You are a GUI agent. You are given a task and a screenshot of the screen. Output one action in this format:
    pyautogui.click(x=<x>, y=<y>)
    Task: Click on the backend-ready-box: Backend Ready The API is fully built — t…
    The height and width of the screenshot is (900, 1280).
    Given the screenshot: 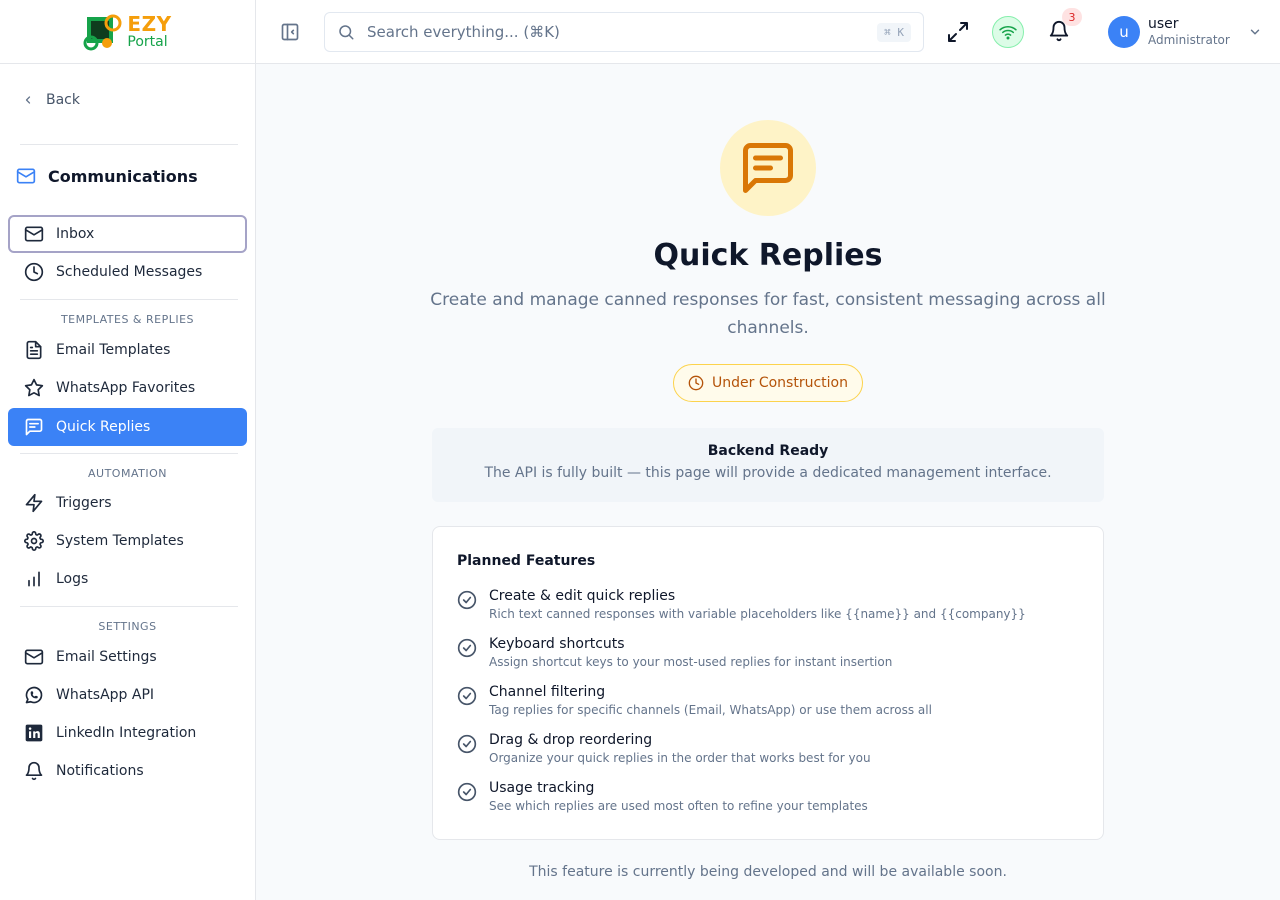 What is the action you would take?
    pyautogui.click(x=768, y=465)
    